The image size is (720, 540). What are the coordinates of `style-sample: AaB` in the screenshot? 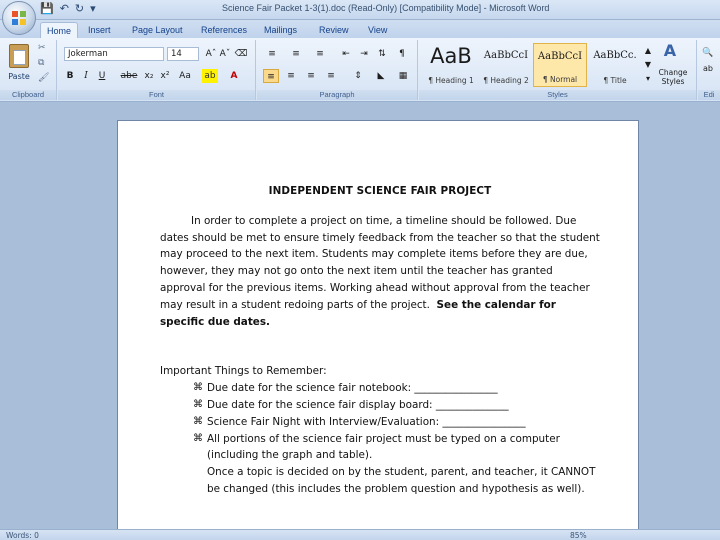 It's located at (451, 56).